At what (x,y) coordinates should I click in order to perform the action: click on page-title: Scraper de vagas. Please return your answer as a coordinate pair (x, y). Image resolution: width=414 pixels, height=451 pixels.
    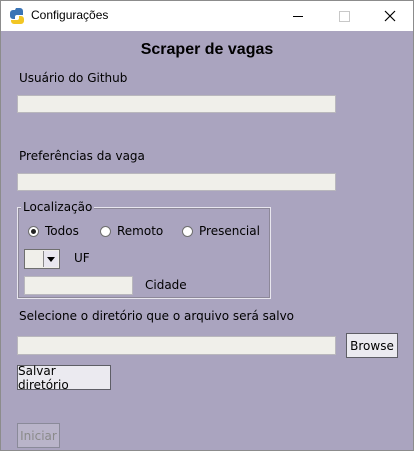
    Looking at the image, I should click on (207, 49).